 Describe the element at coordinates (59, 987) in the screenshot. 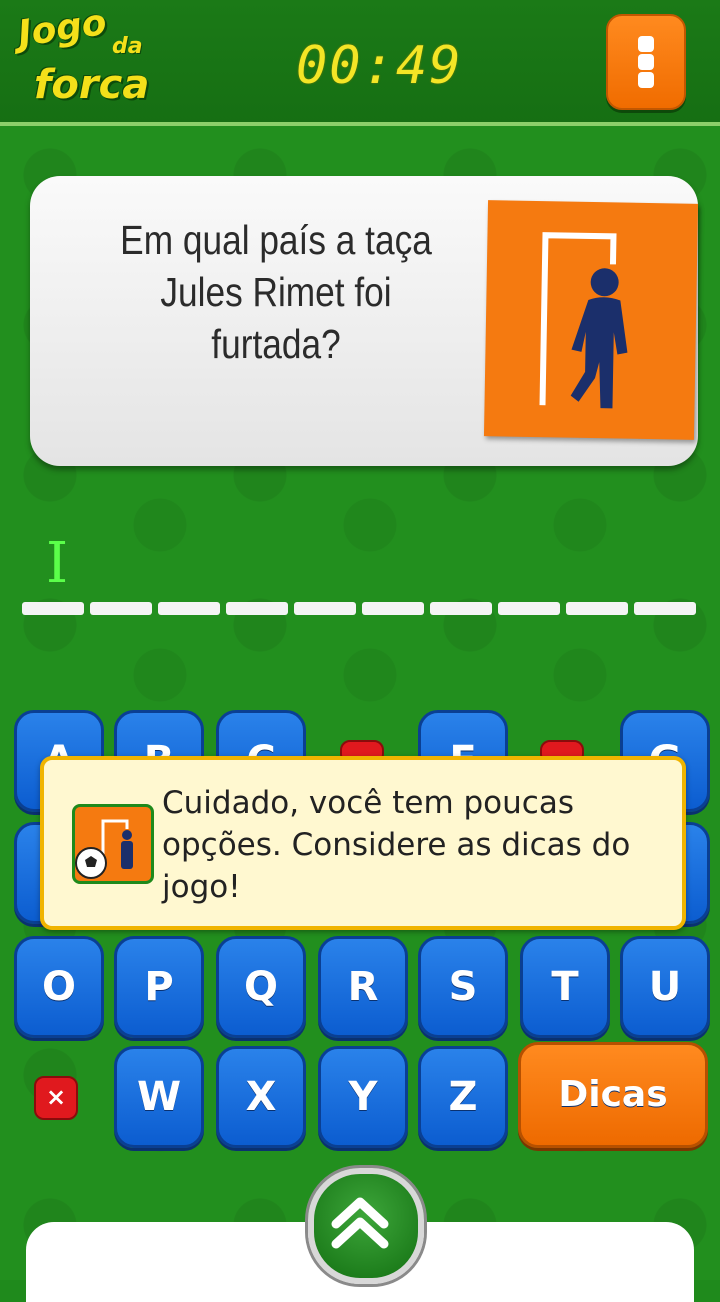

I see `key-o: O` at that location.